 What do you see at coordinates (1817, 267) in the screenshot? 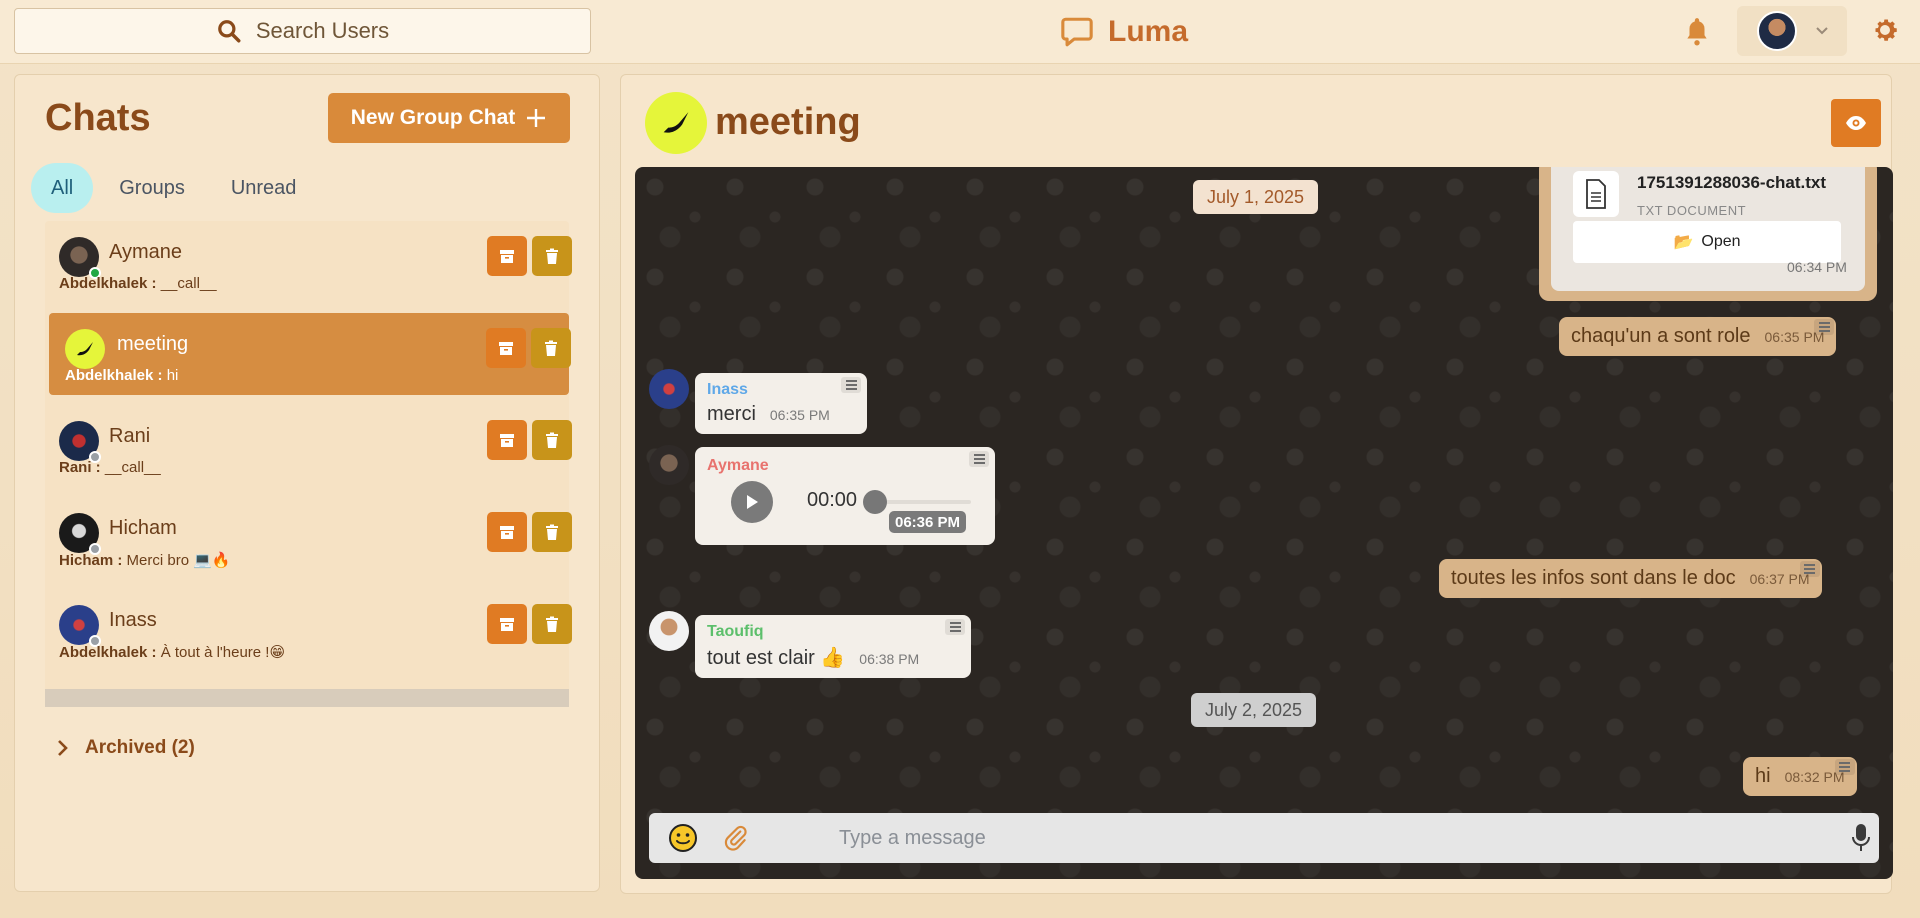
I see `message-time: 06:34 PM` at bounding box center [1817, 267].